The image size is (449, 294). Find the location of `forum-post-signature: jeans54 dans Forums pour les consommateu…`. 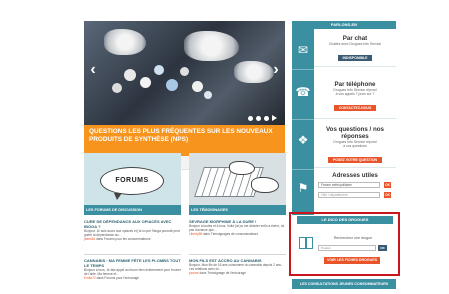

forum-post-signature: jeans54 dans Forums pour les consommateu… is located at coordinates (132, 239).